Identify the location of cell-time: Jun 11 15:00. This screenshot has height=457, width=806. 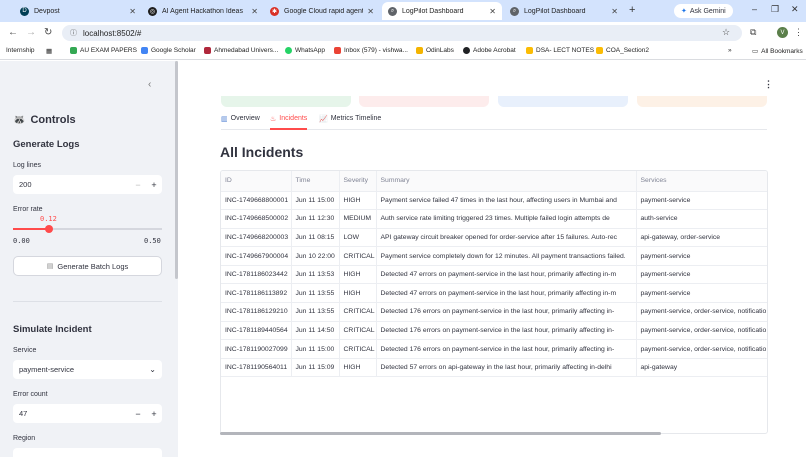
(315, 201).